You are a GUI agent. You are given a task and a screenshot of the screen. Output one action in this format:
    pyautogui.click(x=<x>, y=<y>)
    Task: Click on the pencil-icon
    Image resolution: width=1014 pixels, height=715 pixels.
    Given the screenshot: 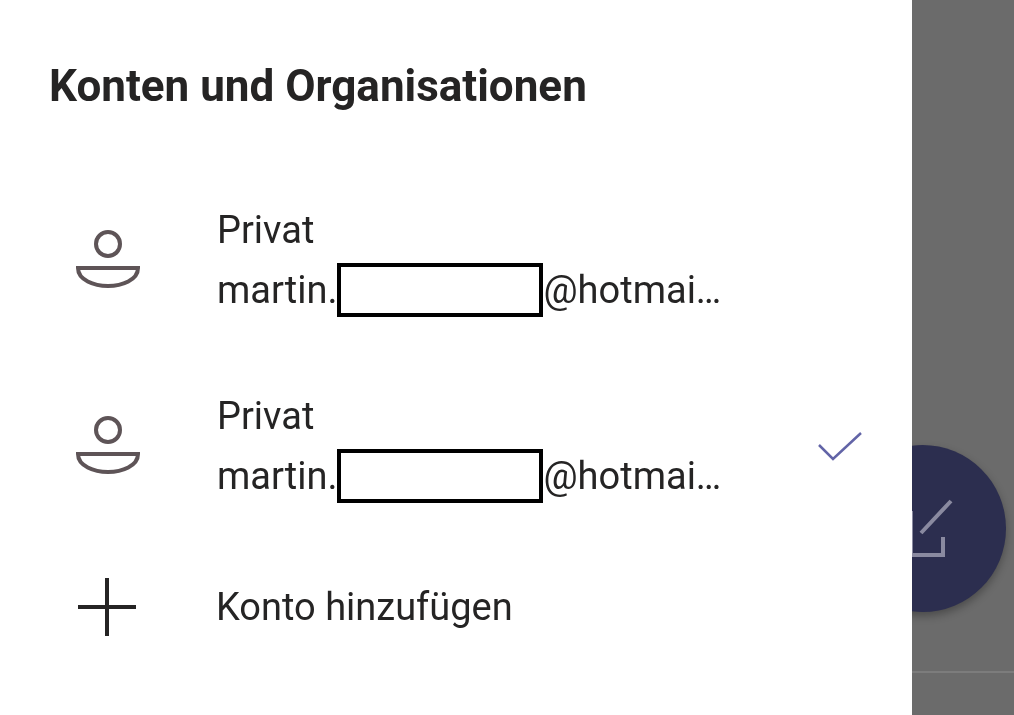 What is the action you would take?
    pyautogui.click(x=933, y=528)
    